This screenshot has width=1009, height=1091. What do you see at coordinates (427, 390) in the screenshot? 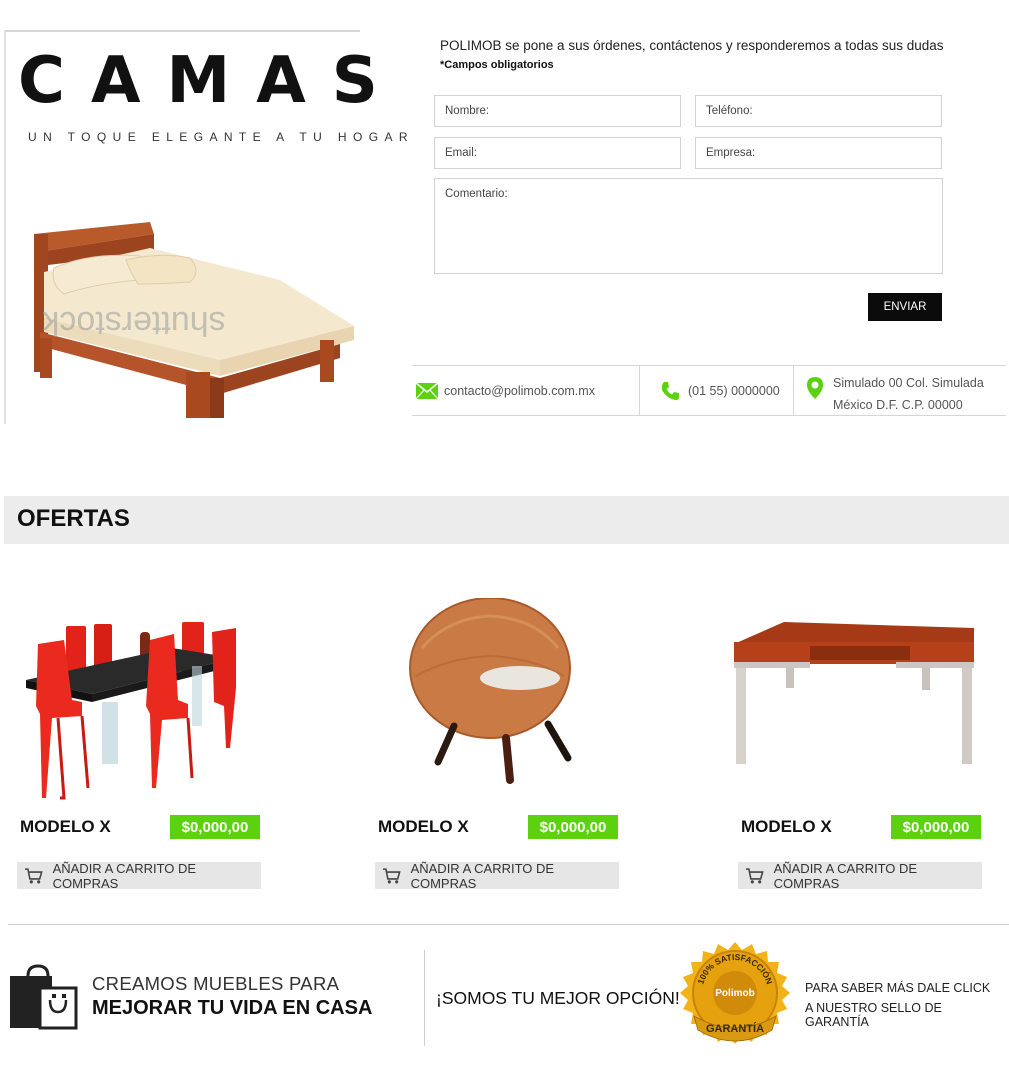
I see `envelope-icon` at bounding box center [427, 390].